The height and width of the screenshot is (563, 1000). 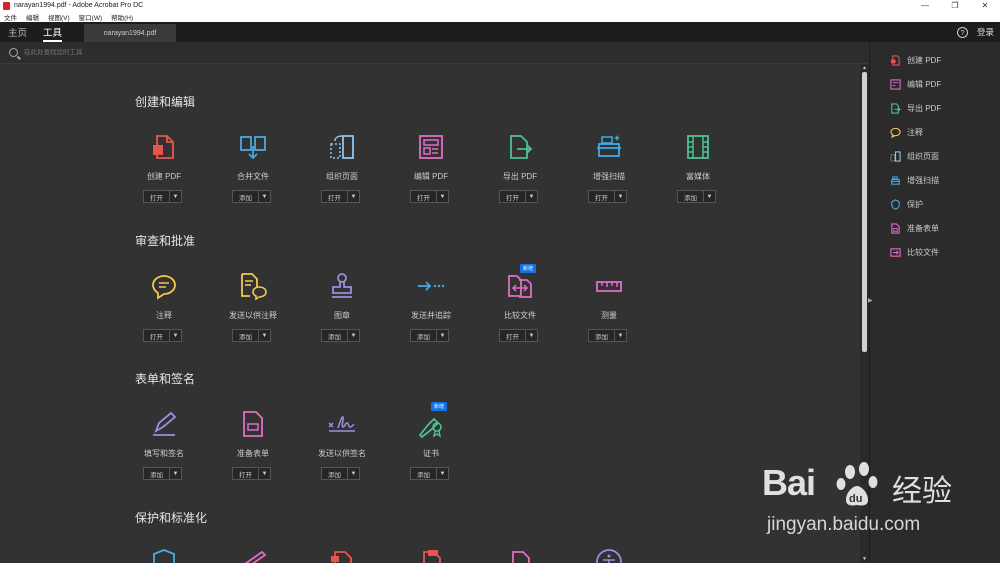 I want to click on maximize-button: ❐, so click(x=955, y=5).